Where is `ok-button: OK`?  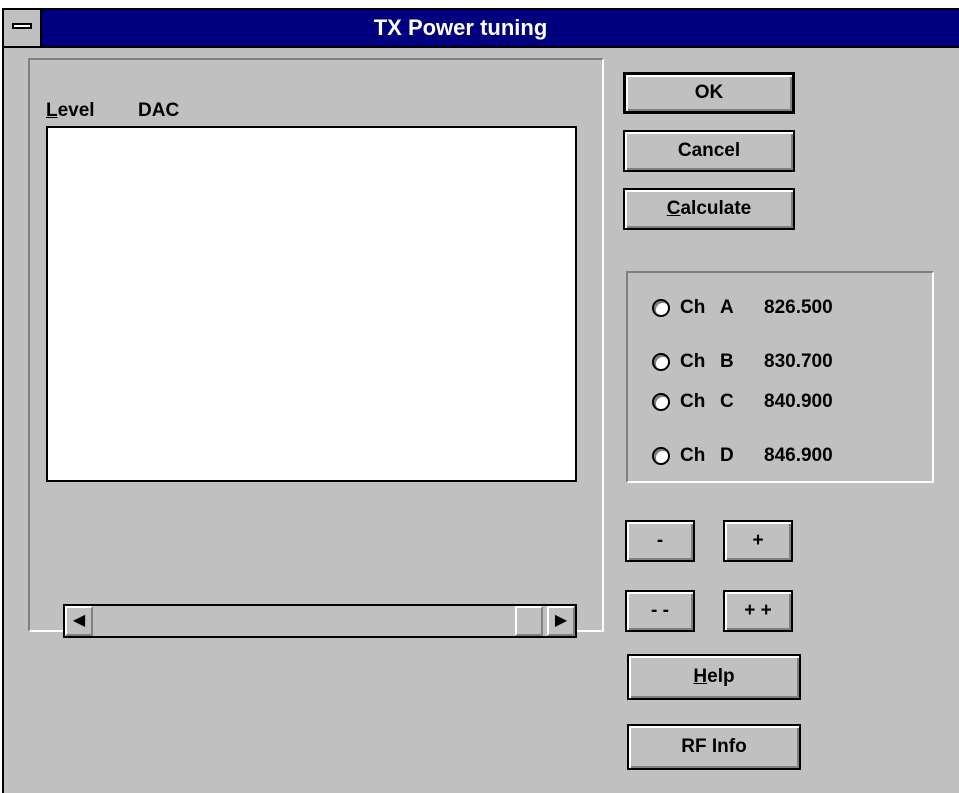
ok-button: OK is located at coordinates (709, 93).